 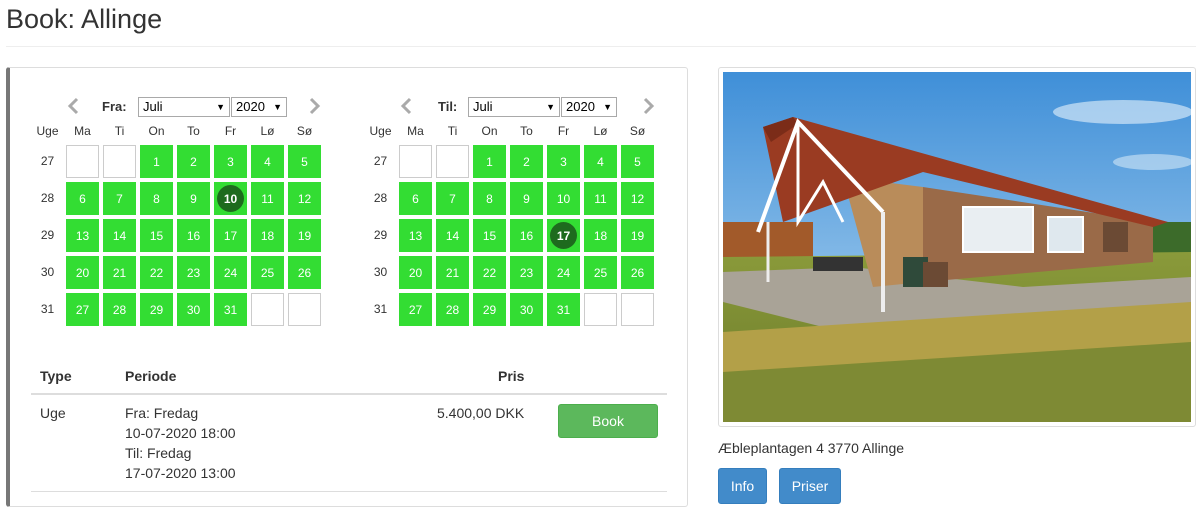 What do you see at coordinates (600, 309) in the screenshot?
I see `calendar-empty-cell` at bounding box center [600, 309].